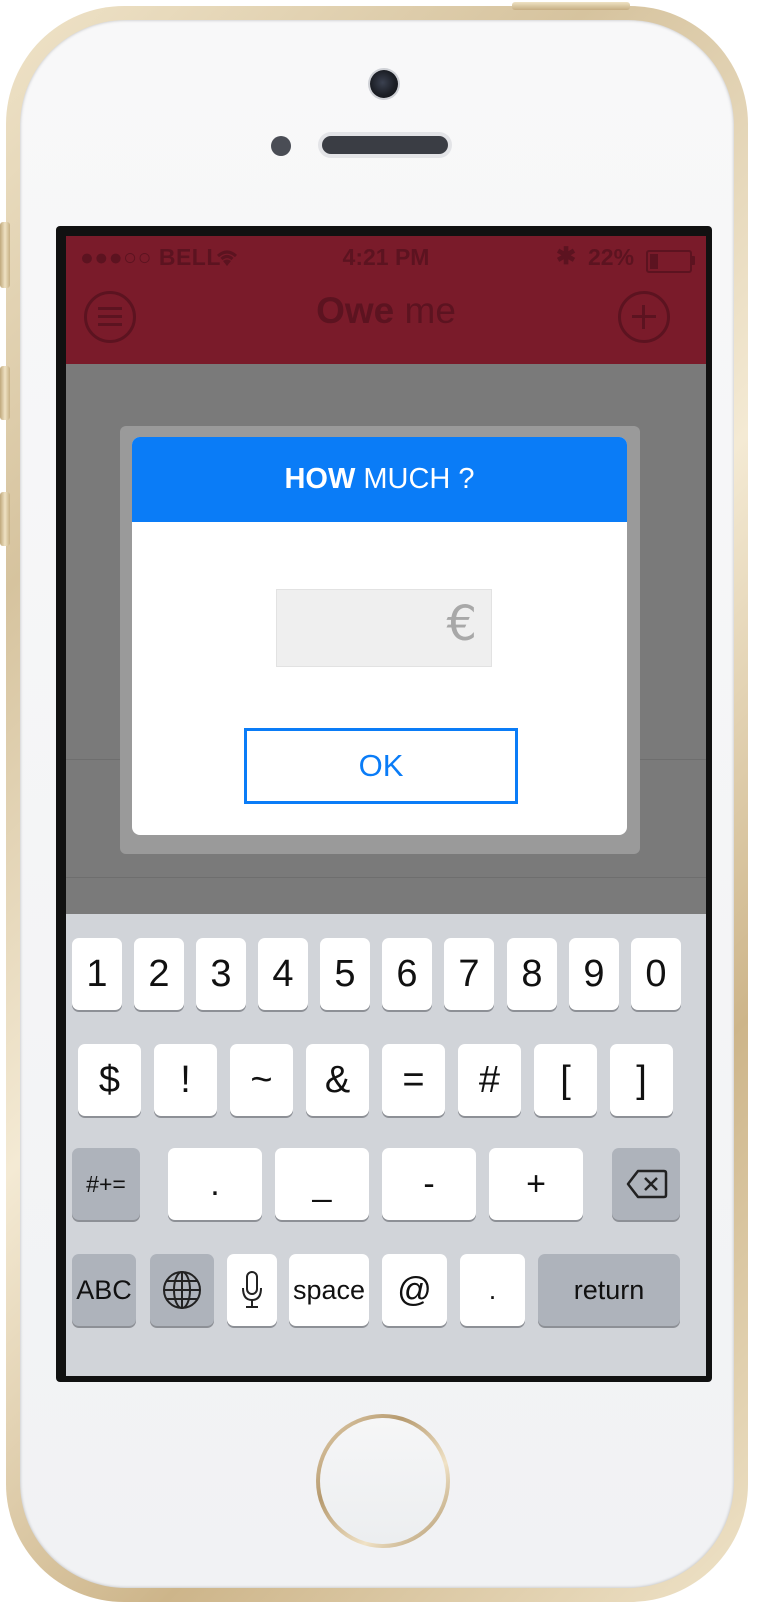  I want to click on dialog-title-rest: MUCH ?, so click(415, 479).